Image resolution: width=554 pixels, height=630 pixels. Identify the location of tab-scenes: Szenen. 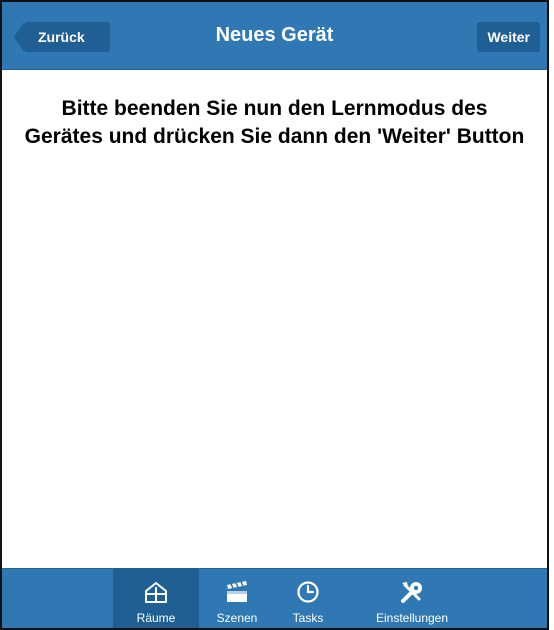
(237, 598).